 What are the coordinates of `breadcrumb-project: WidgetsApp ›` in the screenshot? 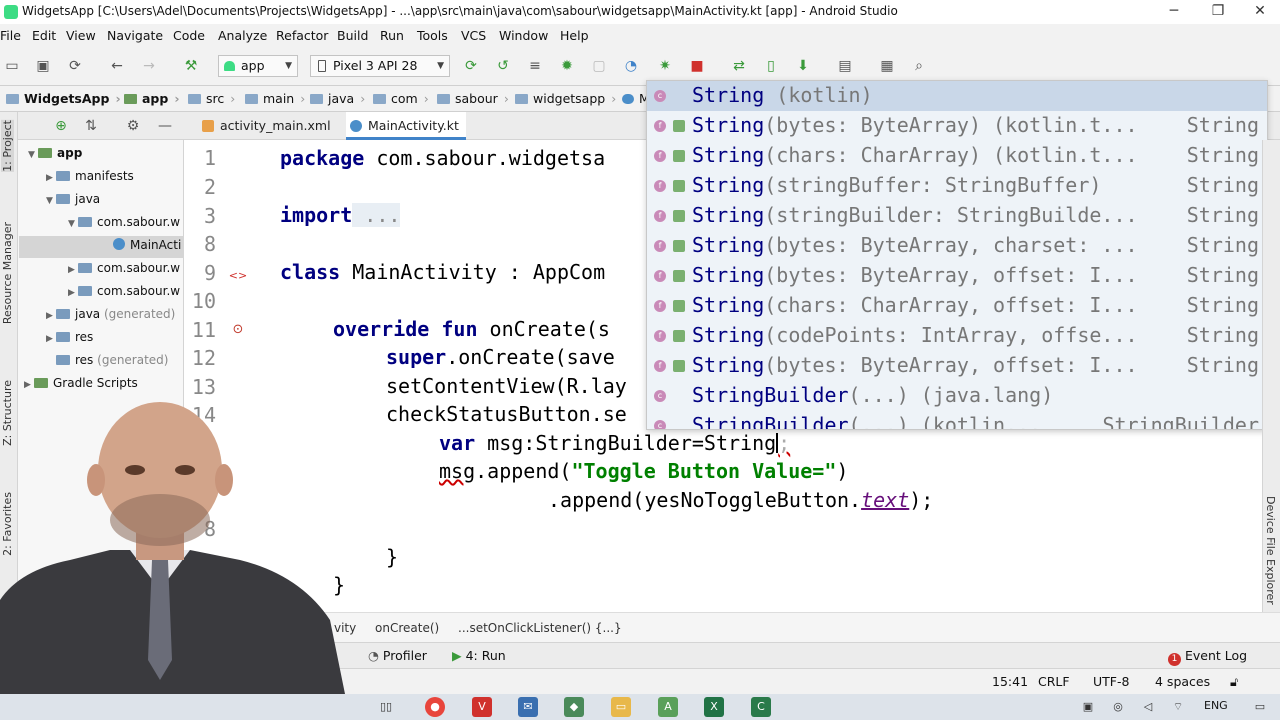 It's located at (63, 98).